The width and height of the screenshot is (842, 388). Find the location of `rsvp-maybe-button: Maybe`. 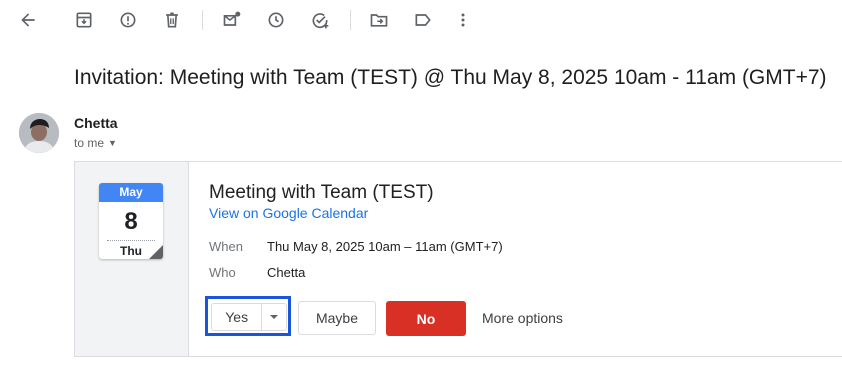

rsvp-maybe-button: Maybe is located at coordinates (337, 318).